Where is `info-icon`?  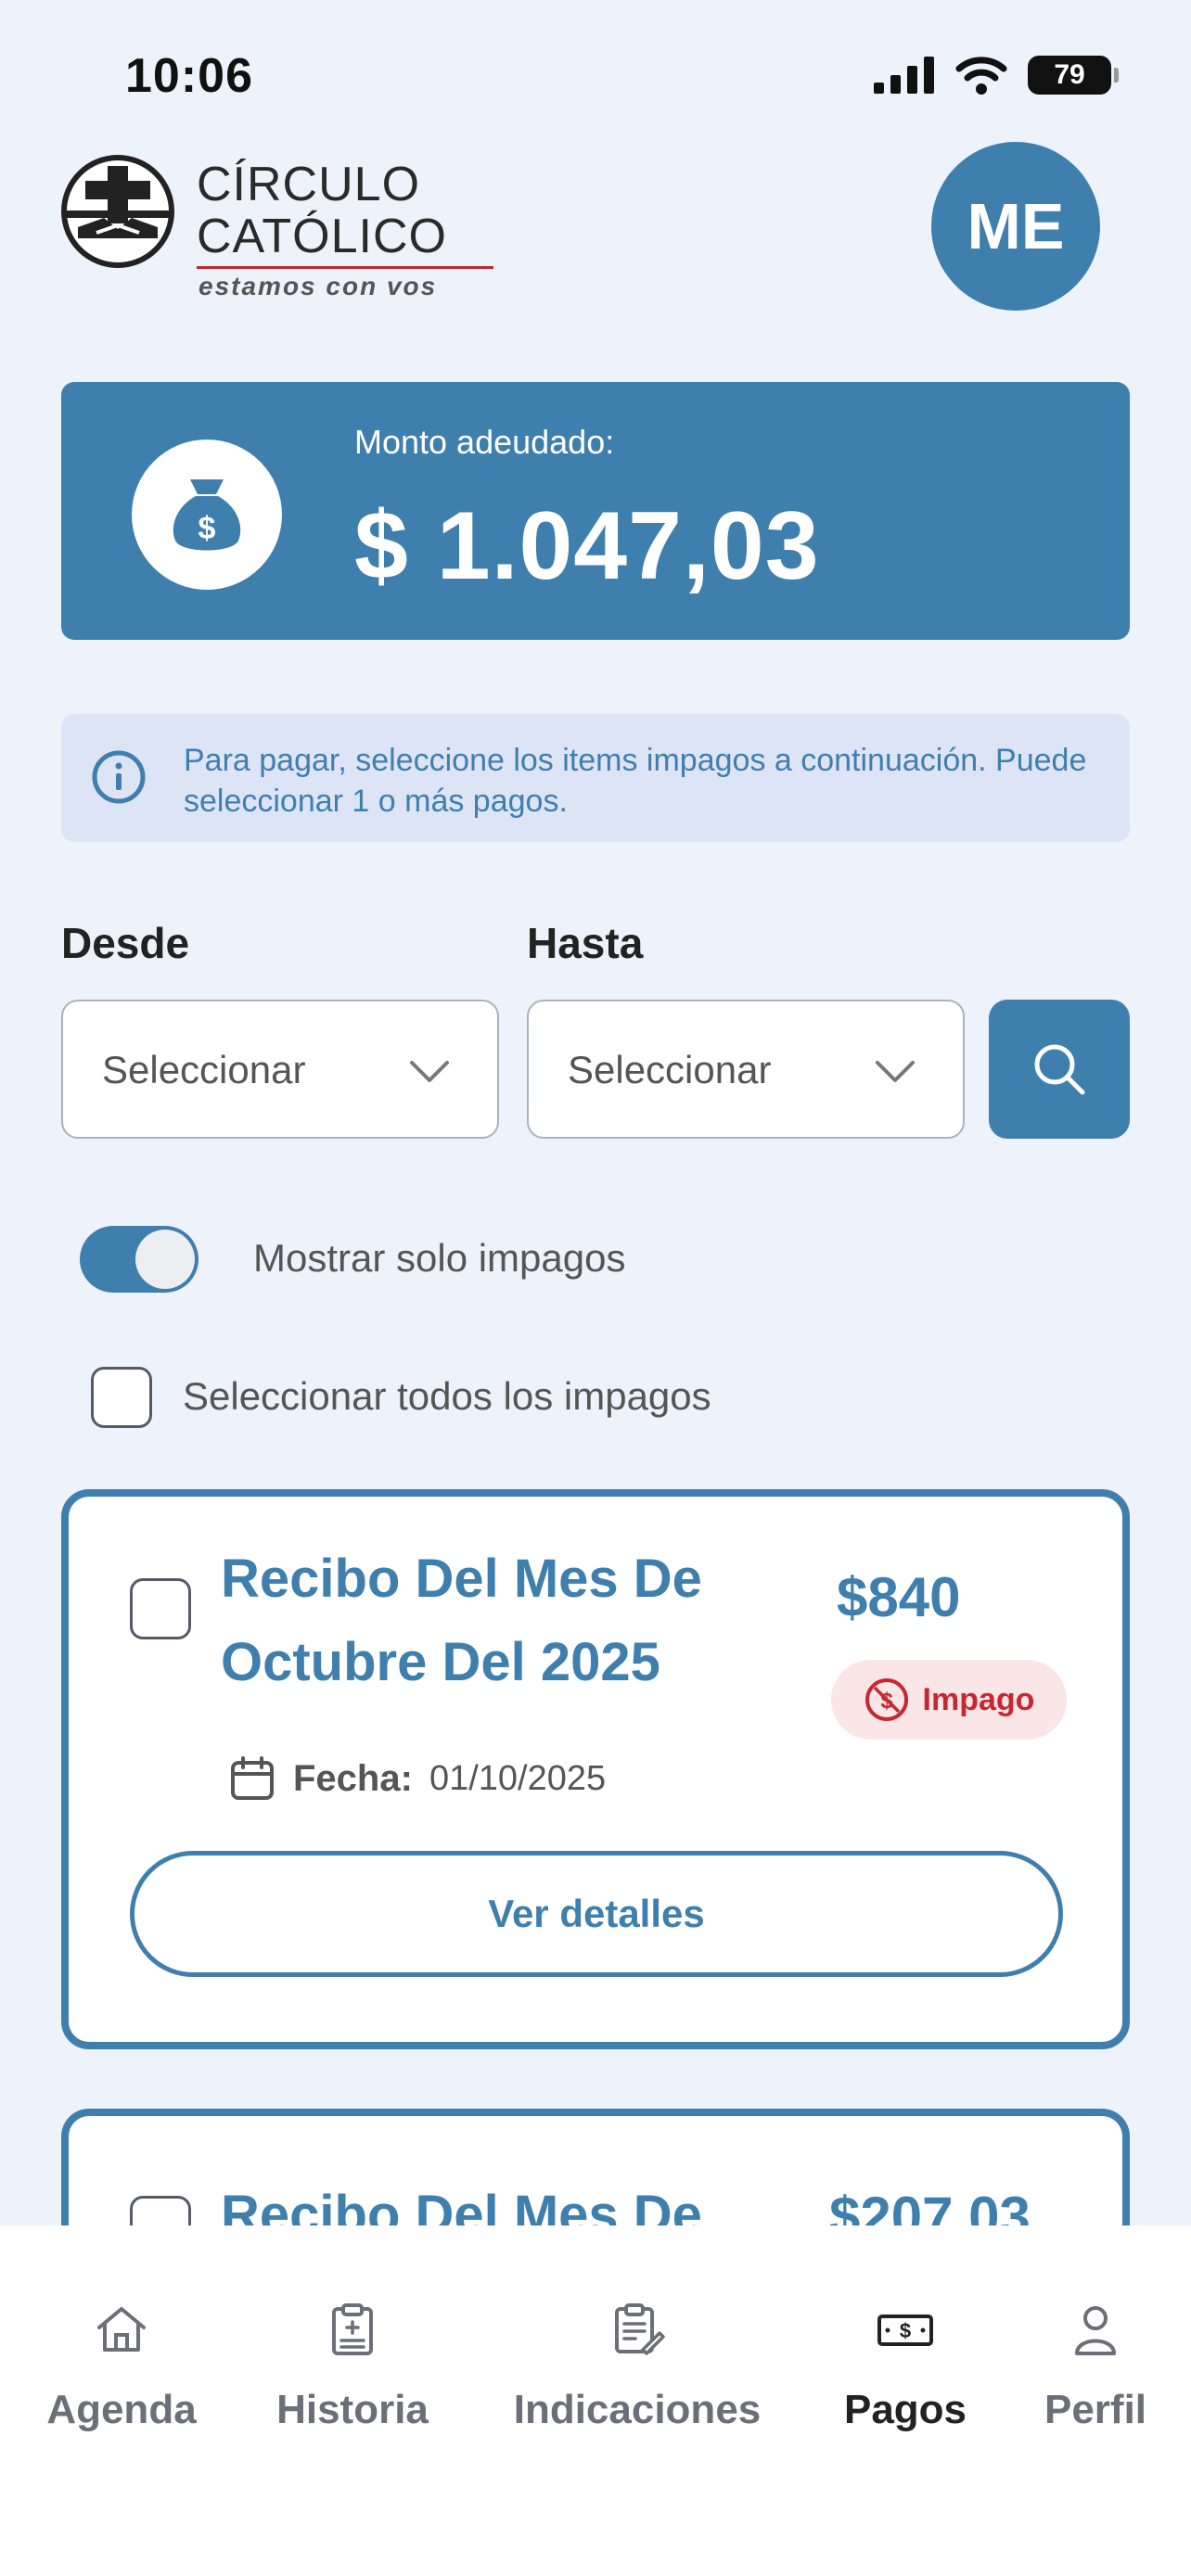 info-icon is located at coordinates (119, 777).